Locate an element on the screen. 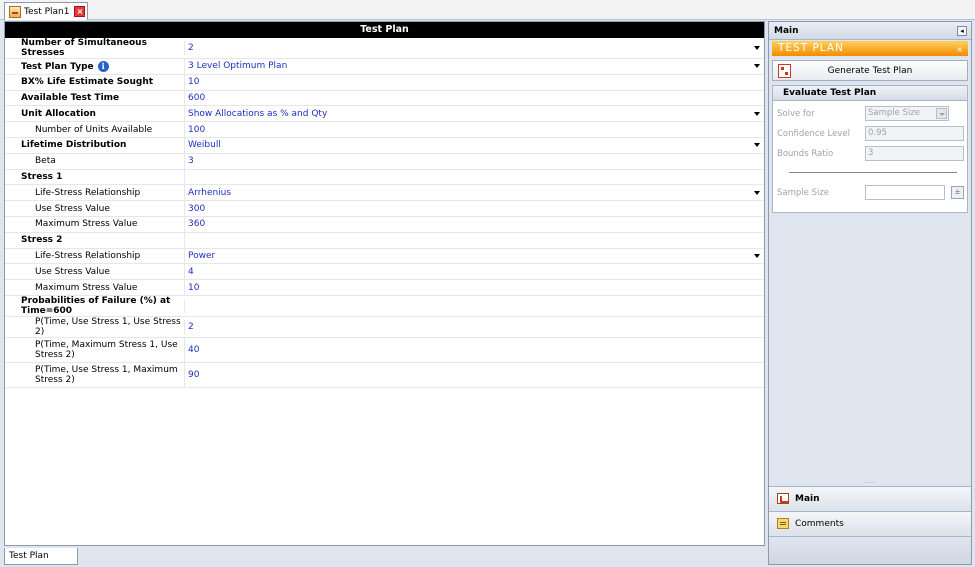  bounds-row: Bounds Ratio 3 is located at coordinates (870, 154).